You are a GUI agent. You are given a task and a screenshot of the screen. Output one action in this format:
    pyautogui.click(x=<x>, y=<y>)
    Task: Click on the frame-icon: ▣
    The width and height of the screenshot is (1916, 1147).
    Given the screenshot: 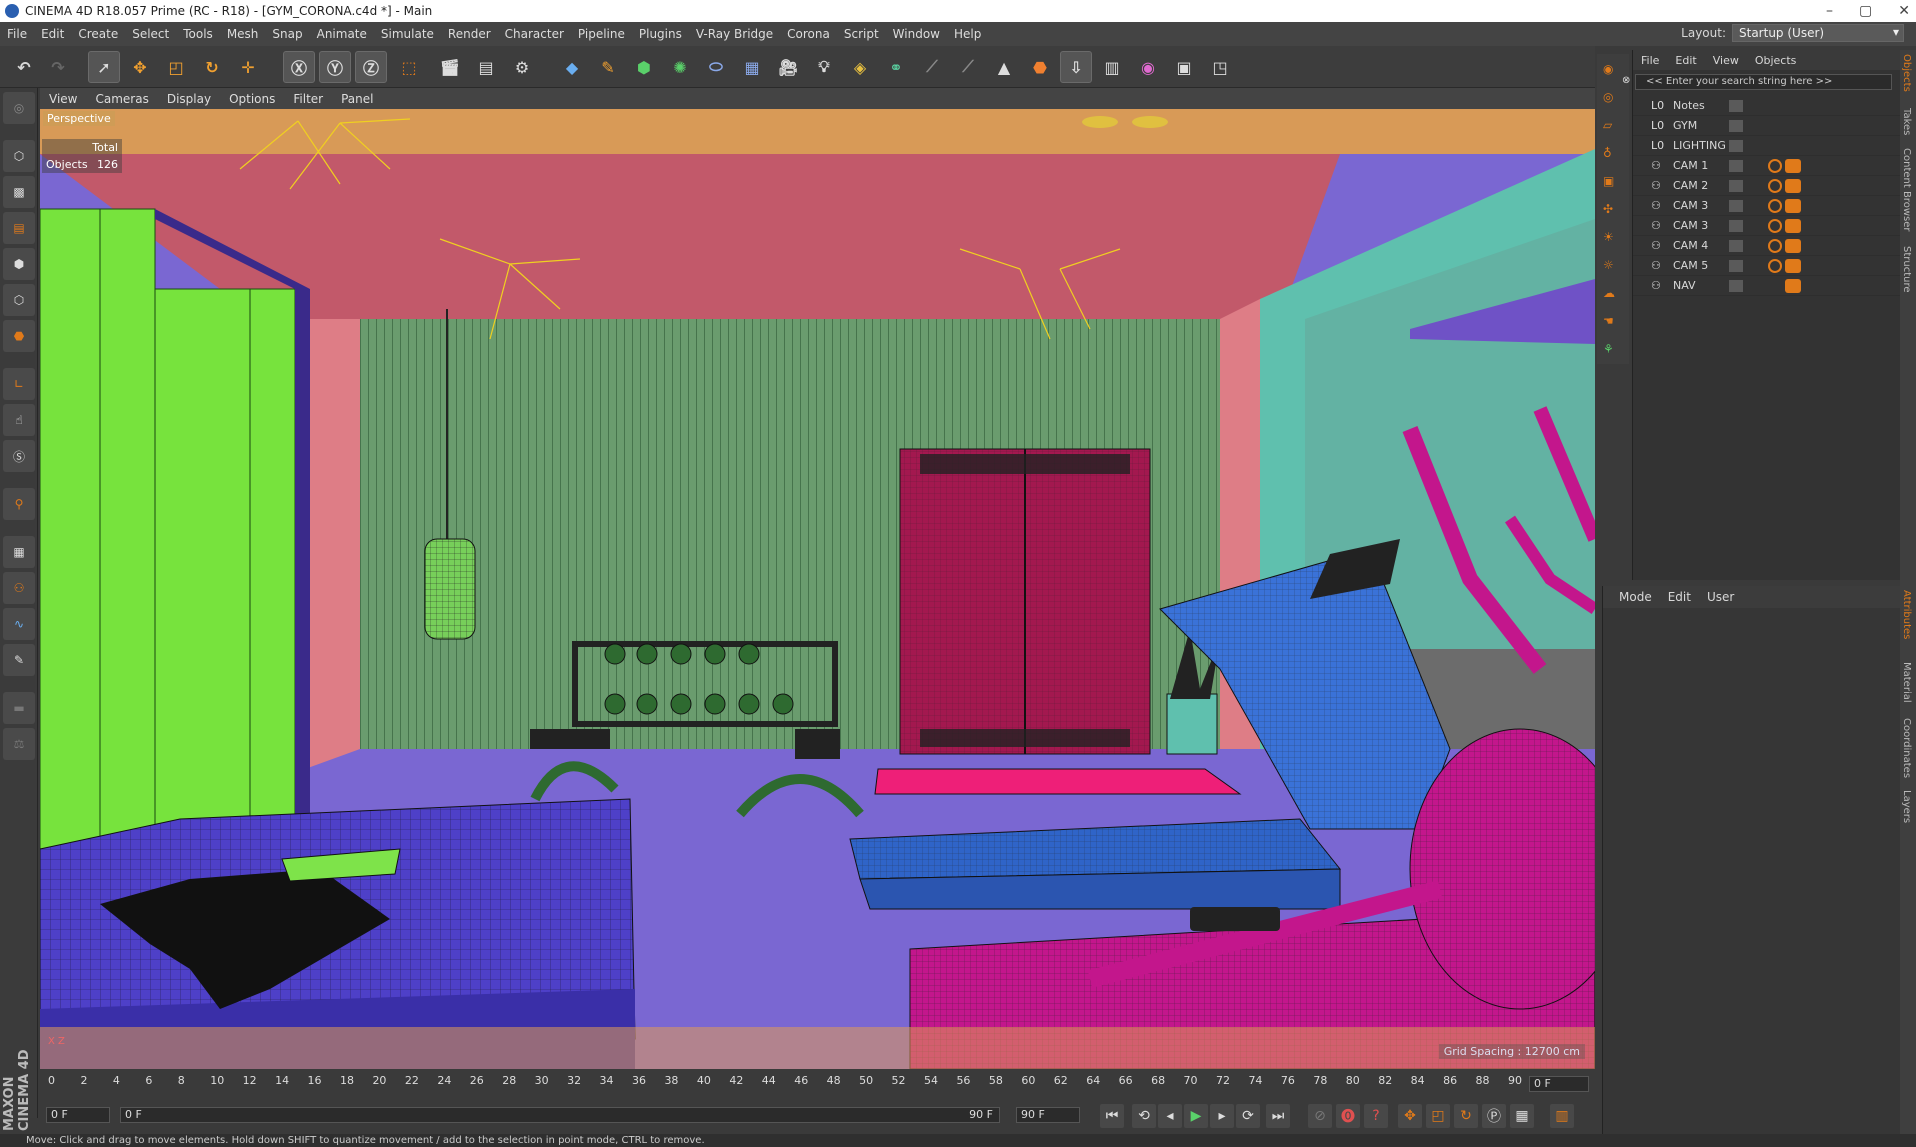 What is the action you would take?
    pyautogui.click(x=1608, y=181)
    